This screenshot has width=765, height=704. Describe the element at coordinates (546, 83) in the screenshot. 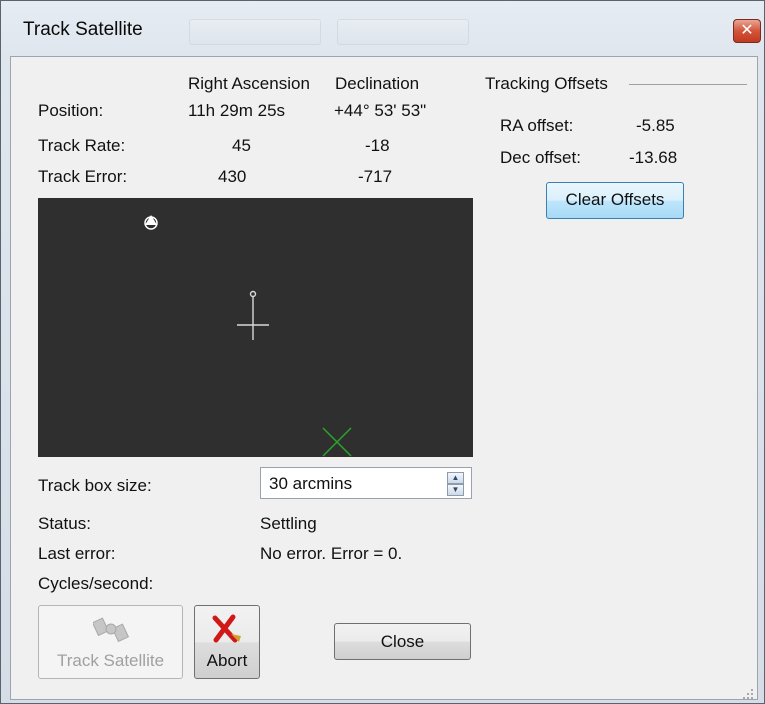

I see `tracking-offsets-title: Tracking Offsets` at that location.